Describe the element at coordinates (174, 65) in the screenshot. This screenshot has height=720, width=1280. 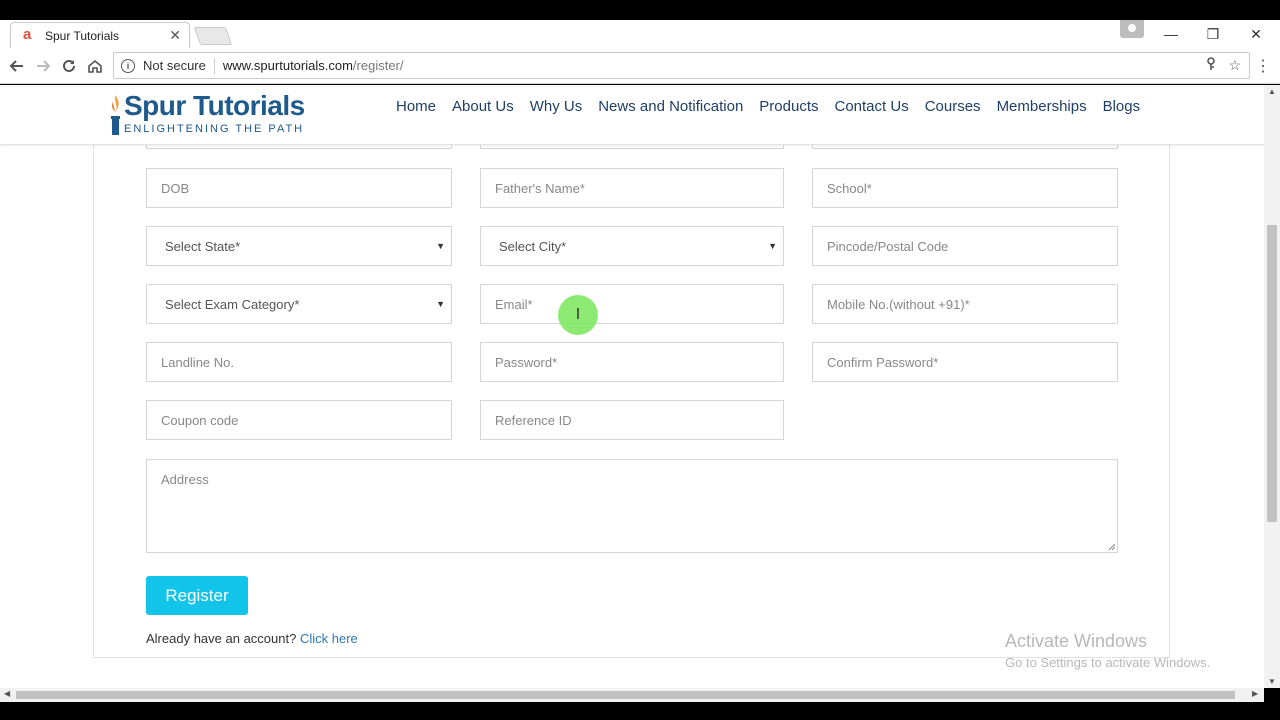
I see `security-label: Not secure` at that location.